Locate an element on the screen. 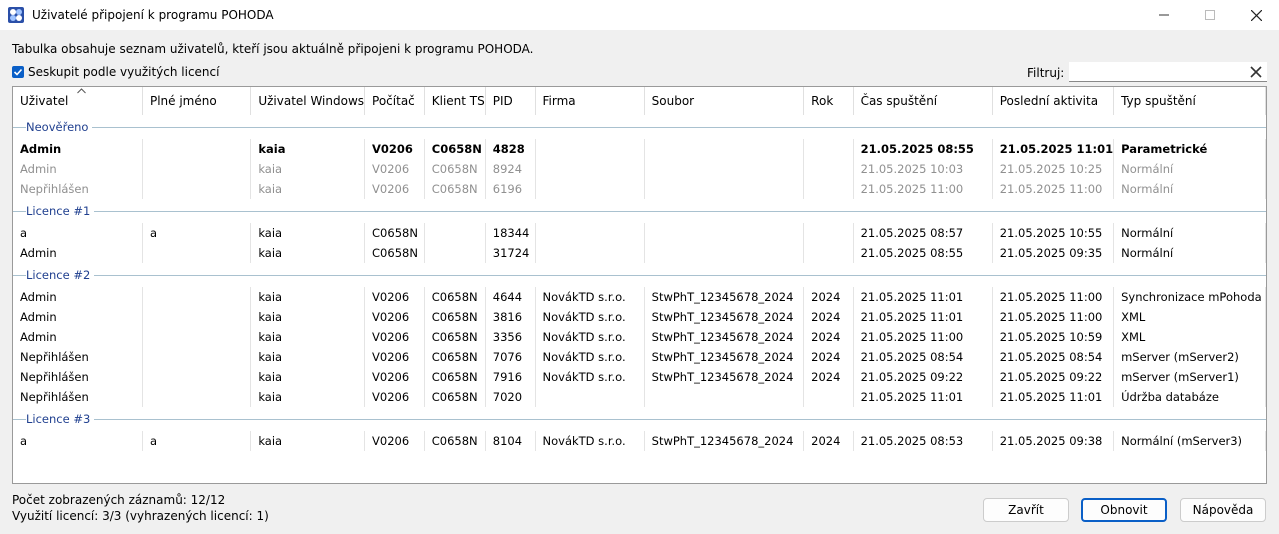  clear-filter-icon is located at coordinates (1256, 72).